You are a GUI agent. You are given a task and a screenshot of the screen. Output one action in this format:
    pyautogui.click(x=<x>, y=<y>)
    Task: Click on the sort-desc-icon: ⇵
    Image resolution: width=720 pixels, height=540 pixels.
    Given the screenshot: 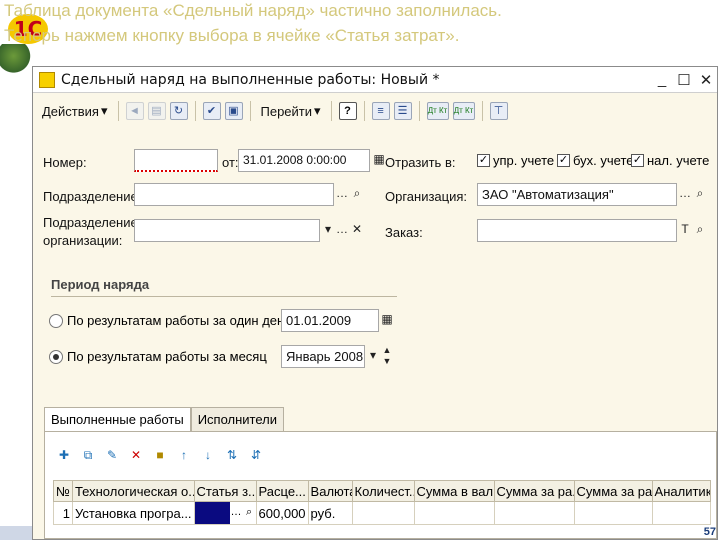 What is the action you would take?
    pyautogui.click(x=256, y=455)
    